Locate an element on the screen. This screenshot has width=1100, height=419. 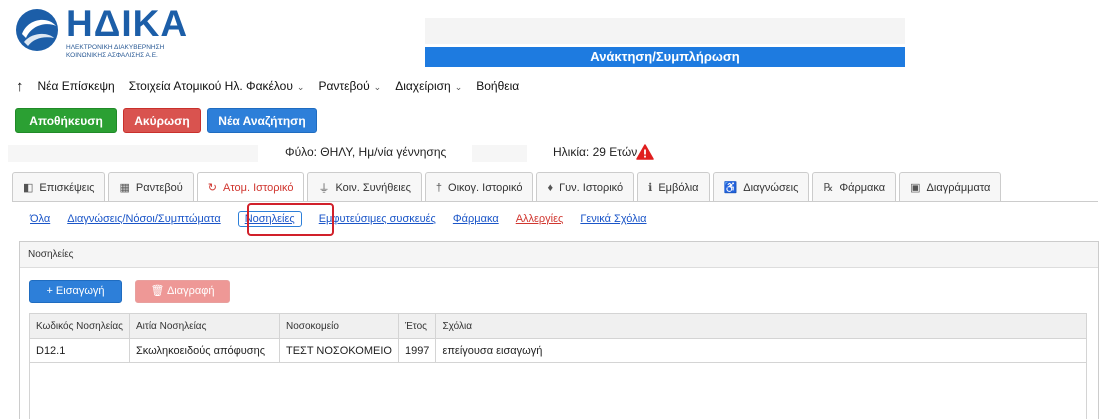
tab-diagnoses: ♿ Διαγνώσεις is located at coordinates (761, 187).